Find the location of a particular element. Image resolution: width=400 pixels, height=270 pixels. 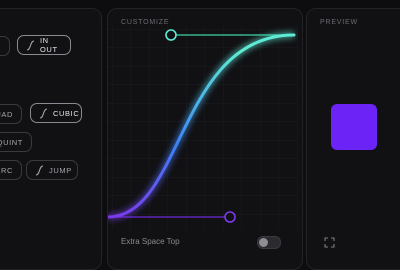

easing-option-in-out: IN OUT is located at coordinates (44, 45).